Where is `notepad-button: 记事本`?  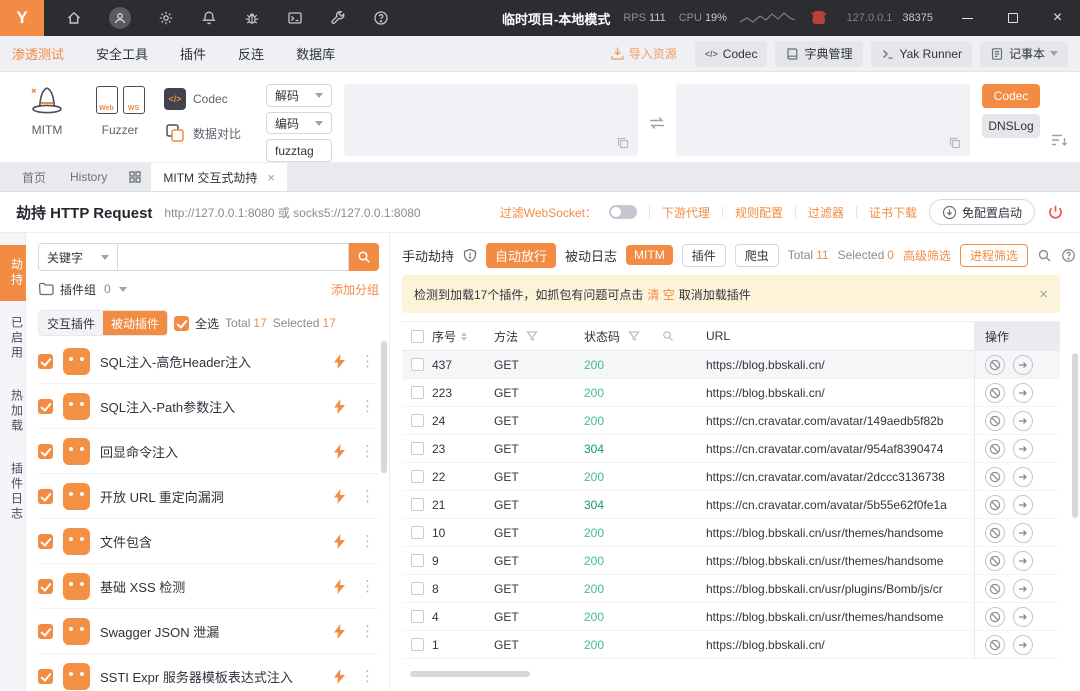 notepad-button: 记事本 is located at coordinates (1023, 53).